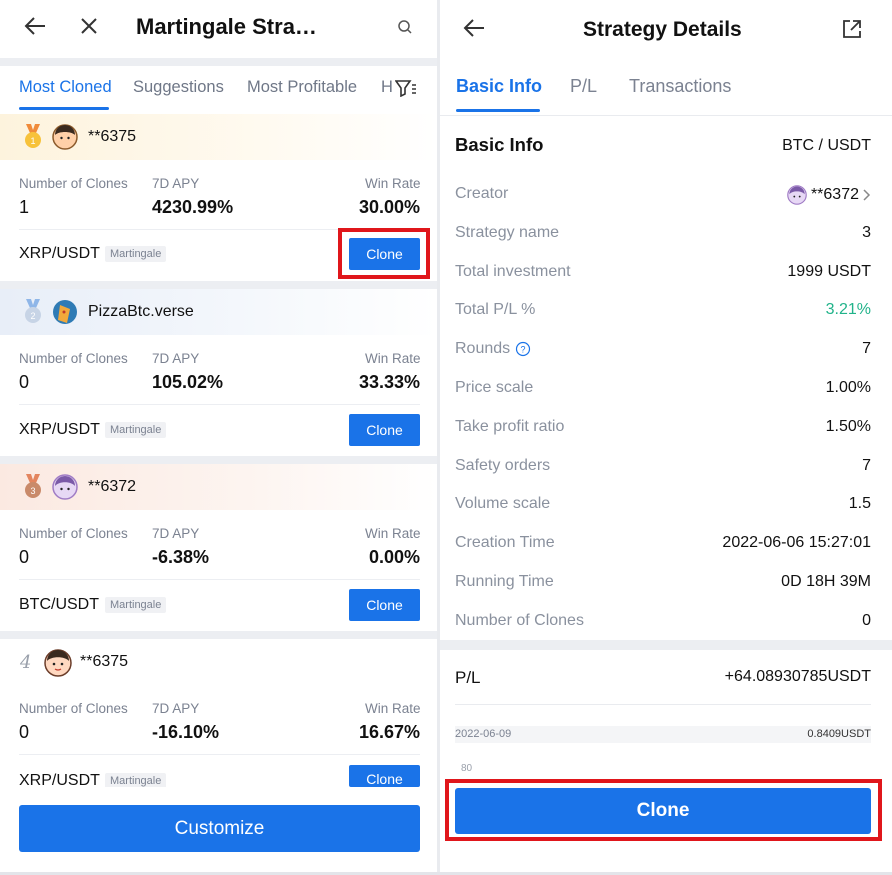 The image size is (892, 875). I want to click on silver-medal-icon: 2, so click(33, 312).